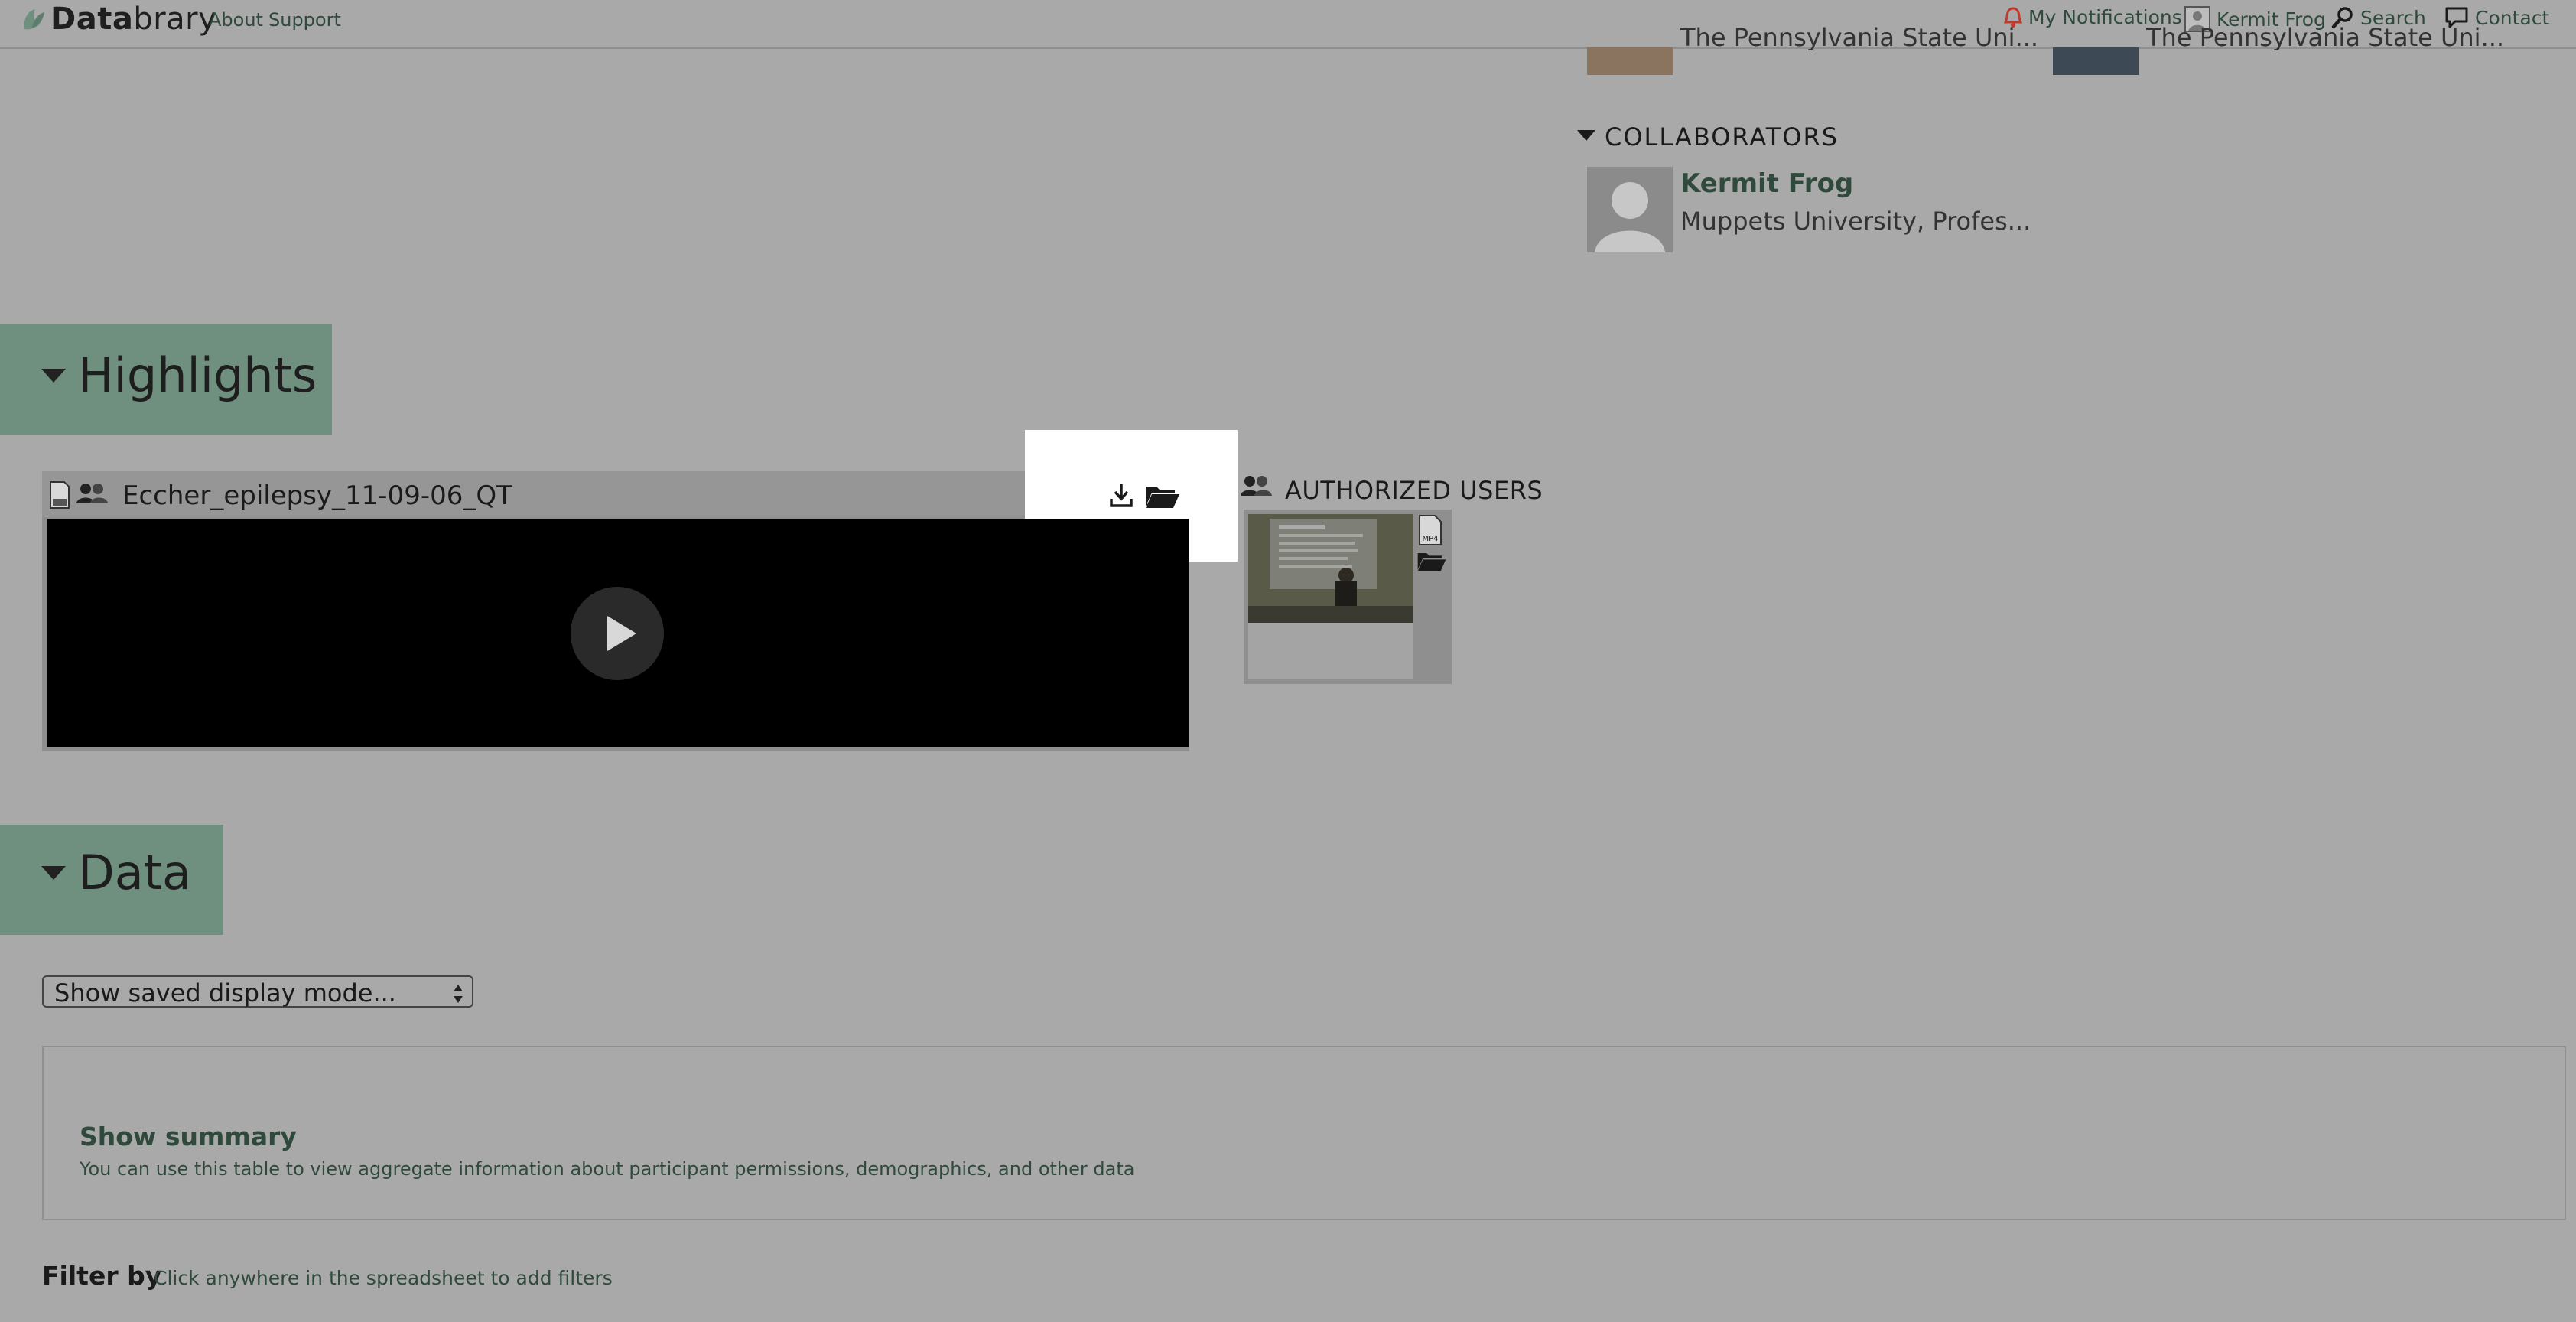 Image resolution: width=2576 pixels, height=1322 pixels. Describe the element at coordinates (1766, 183) in the screenshot. I see `collaborator-name-link: Kermit Frog` at that location.